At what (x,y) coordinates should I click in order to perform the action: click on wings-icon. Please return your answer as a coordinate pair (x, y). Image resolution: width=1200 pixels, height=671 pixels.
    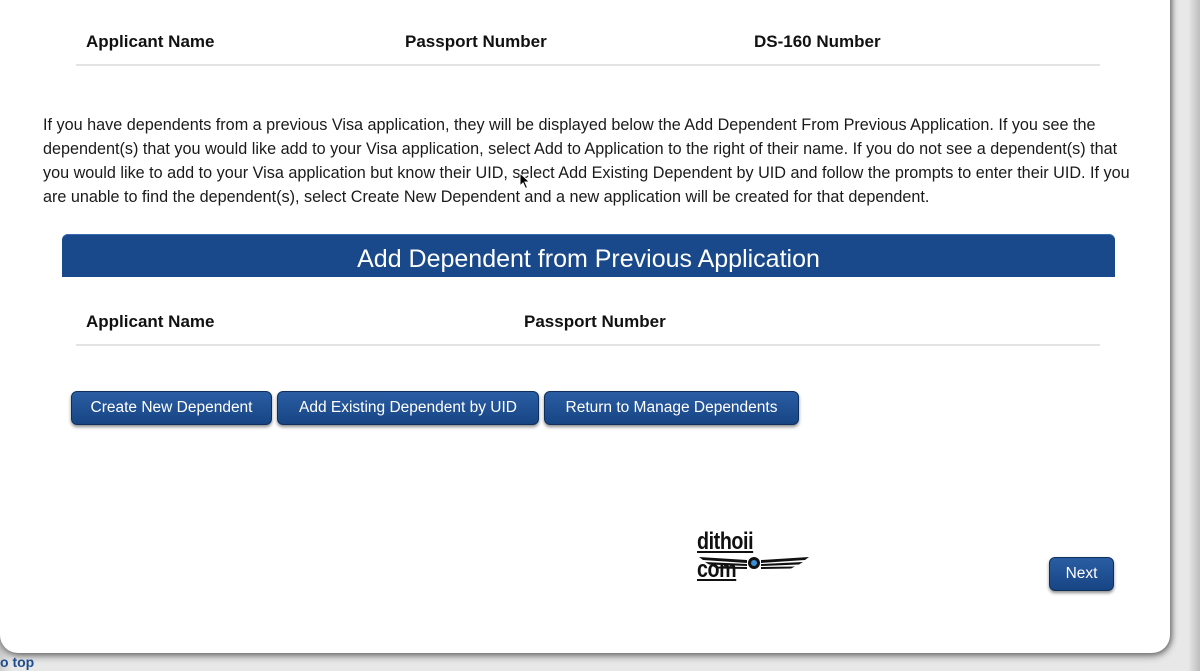
    Looking at the image, I should click on (754, 563).